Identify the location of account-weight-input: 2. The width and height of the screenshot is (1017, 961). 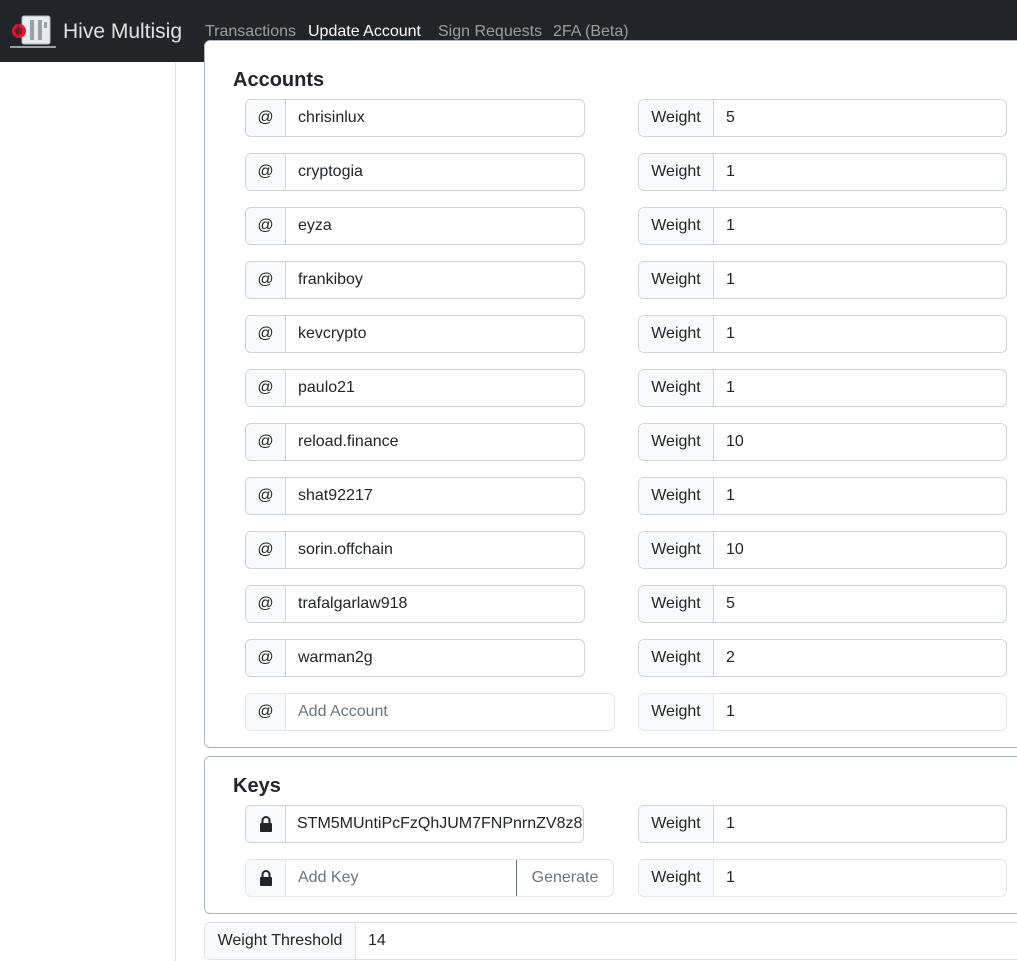
(860, 658).